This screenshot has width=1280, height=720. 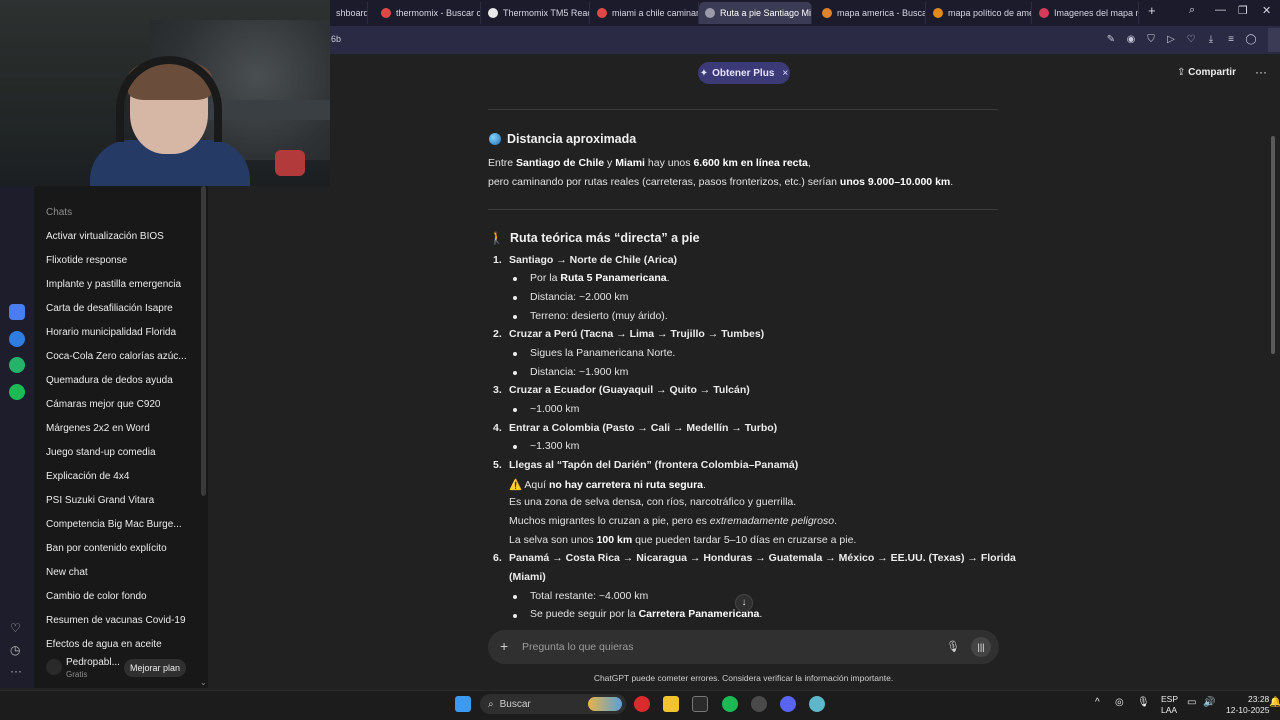 I want to click on sidebar-chat-item: Cambio de color fondo, so click(x=121, y=596).